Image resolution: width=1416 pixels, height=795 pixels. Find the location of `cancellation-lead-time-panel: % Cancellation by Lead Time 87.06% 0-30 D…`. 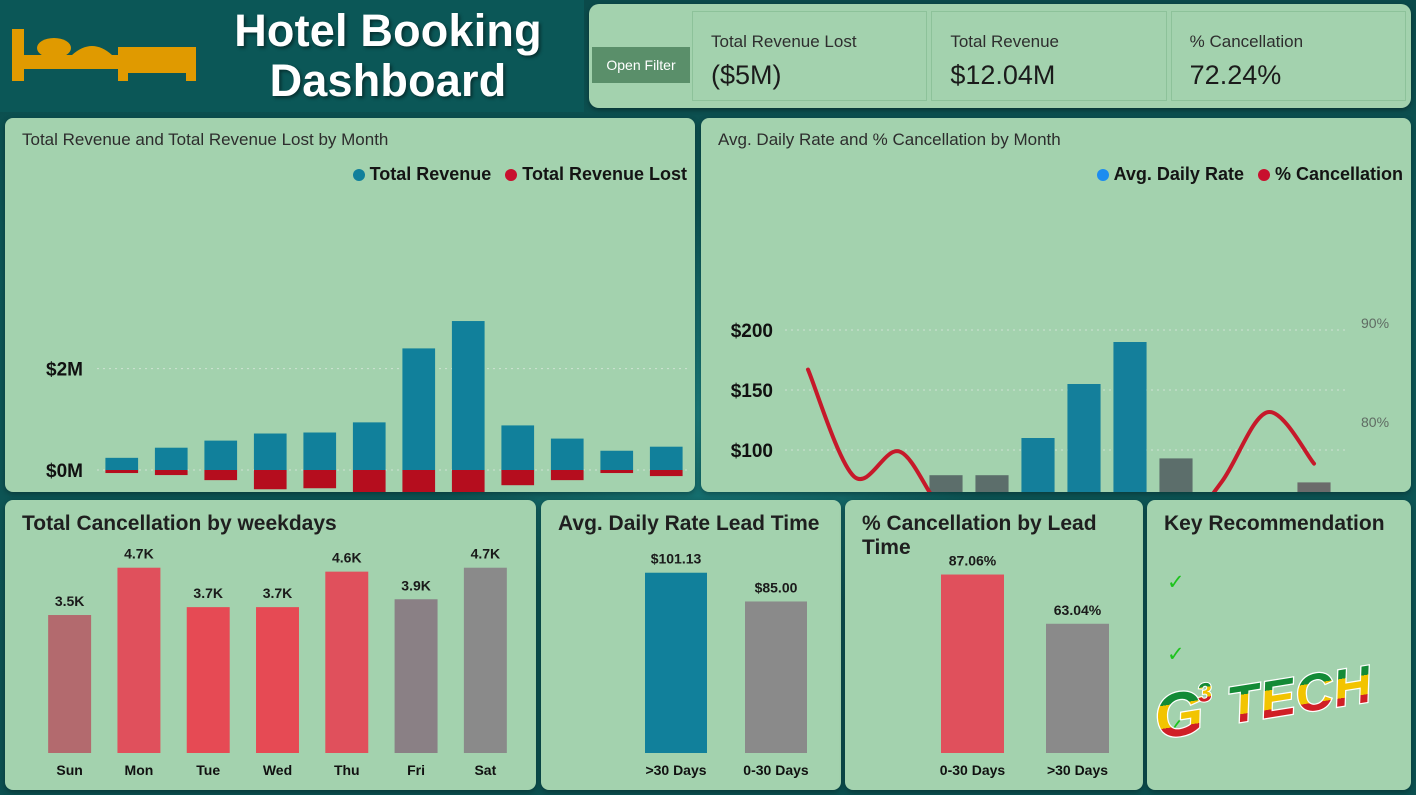

cancellation-lead-time-panel: % Cancellation by Lead Time 87.06% 0-30 D… is located at coordinates (994, 645).